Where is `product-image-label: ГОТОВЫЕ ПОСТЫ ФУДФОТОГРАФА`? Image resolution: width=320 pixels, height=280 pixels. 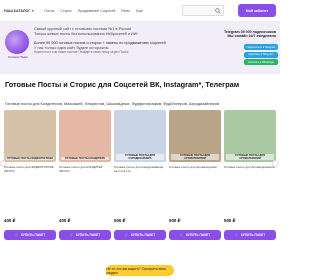
product-image-label: ГОТОВЫЕ ПОСТЫ ФУДФОТОГРАФА is located at coordinates (30, 158).